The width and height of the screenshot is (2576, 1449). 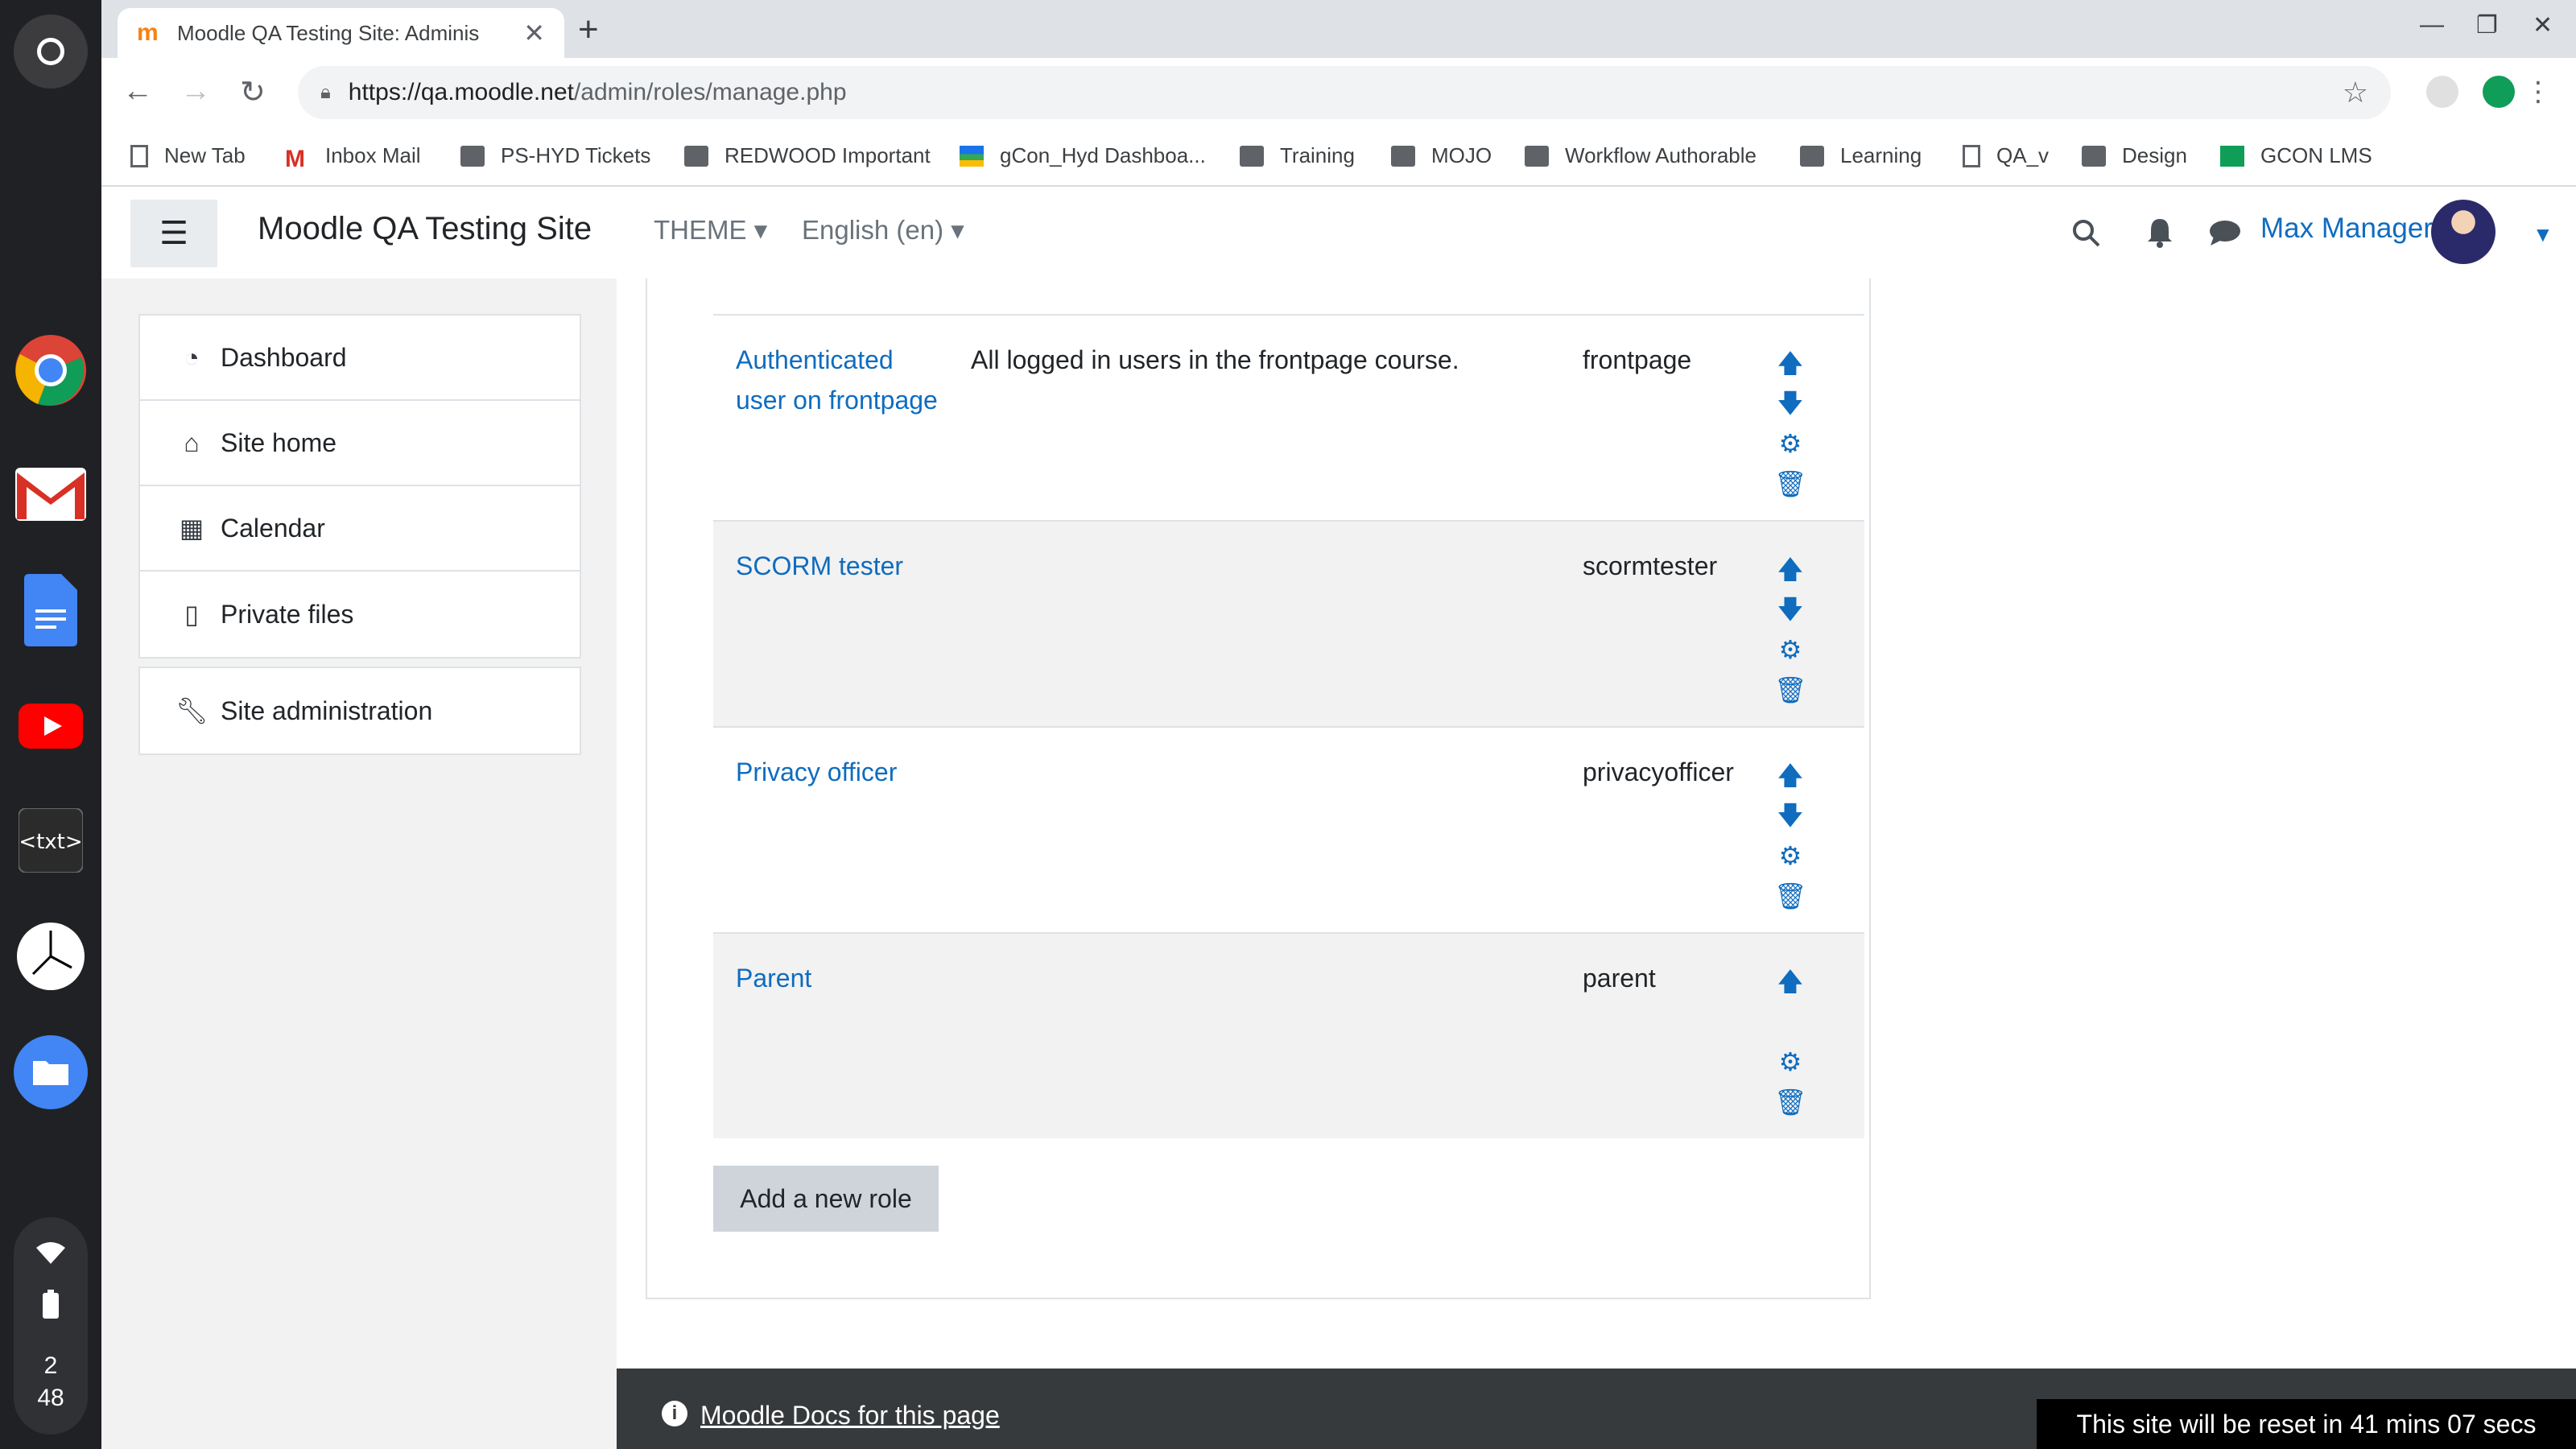 What do you see at coordinates (2540, 92) in the screenshot?
I see `menu-dots-icon: ⋮` at bounding box center [2540, 92].